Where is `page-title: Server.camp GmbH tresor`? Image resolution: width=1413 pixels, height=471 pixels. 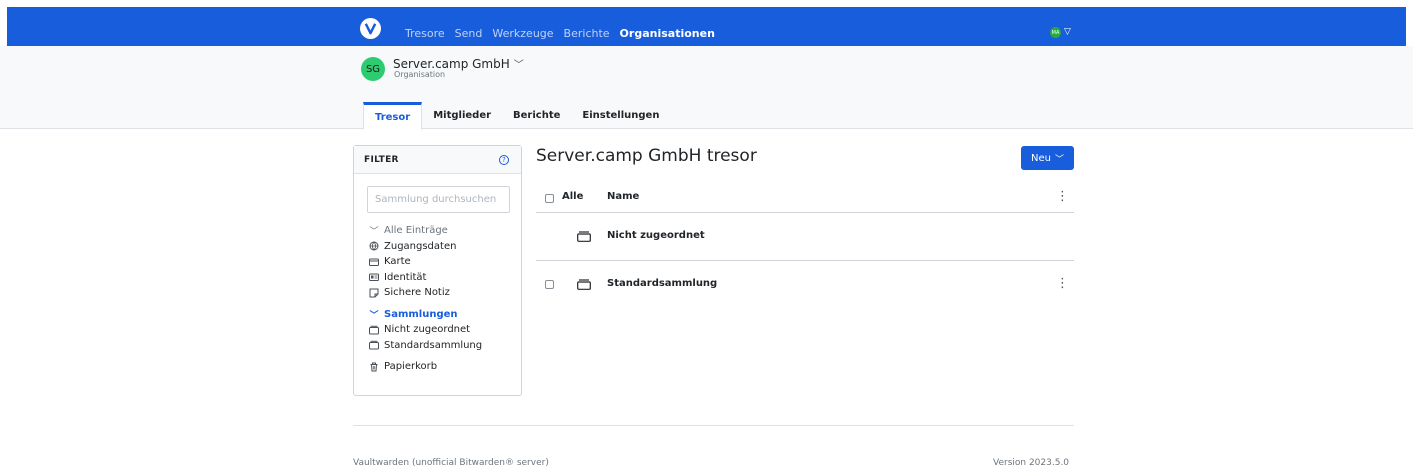 page-title: Server.camp GmbH tresor is located at coordinates (646, 156).